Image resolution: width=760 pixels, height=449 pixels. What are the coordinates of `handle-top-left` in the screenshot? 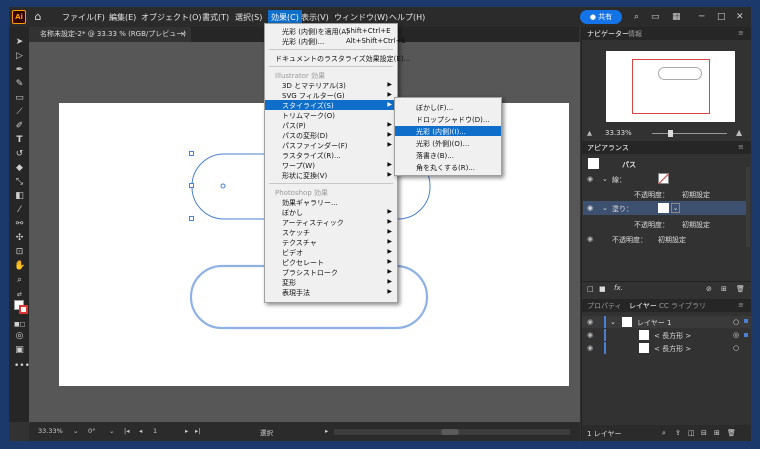 It's located at (191, 153).